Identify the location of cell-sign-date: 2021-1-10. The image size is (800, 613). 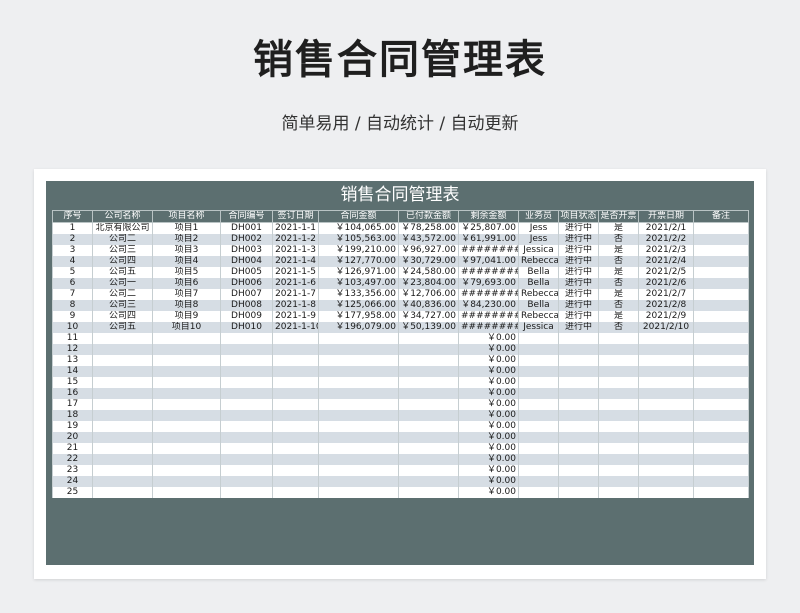
(295, 327).